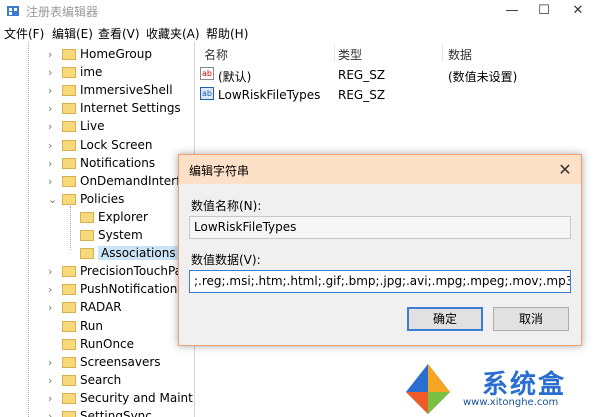 The height and width of the screenshot is (417, 597). I want to click on tree-item: › Internet Settings, so click(97, 109).